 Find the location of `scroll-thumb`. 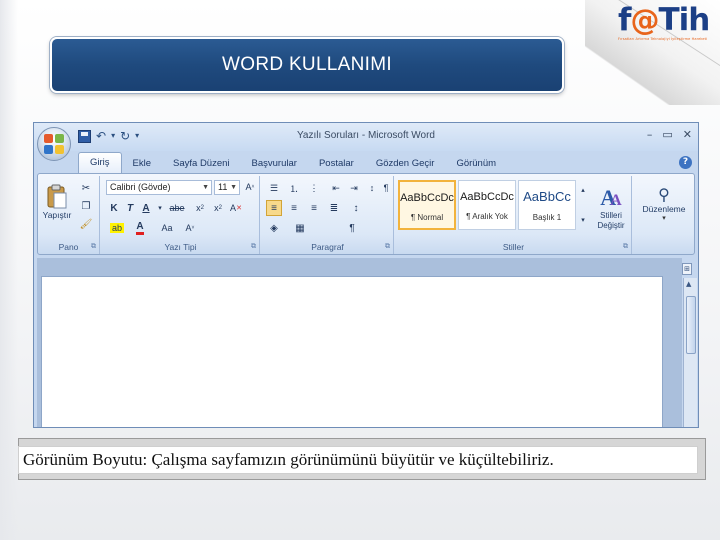

scroll-thumb is located at coordinates (691, 325).